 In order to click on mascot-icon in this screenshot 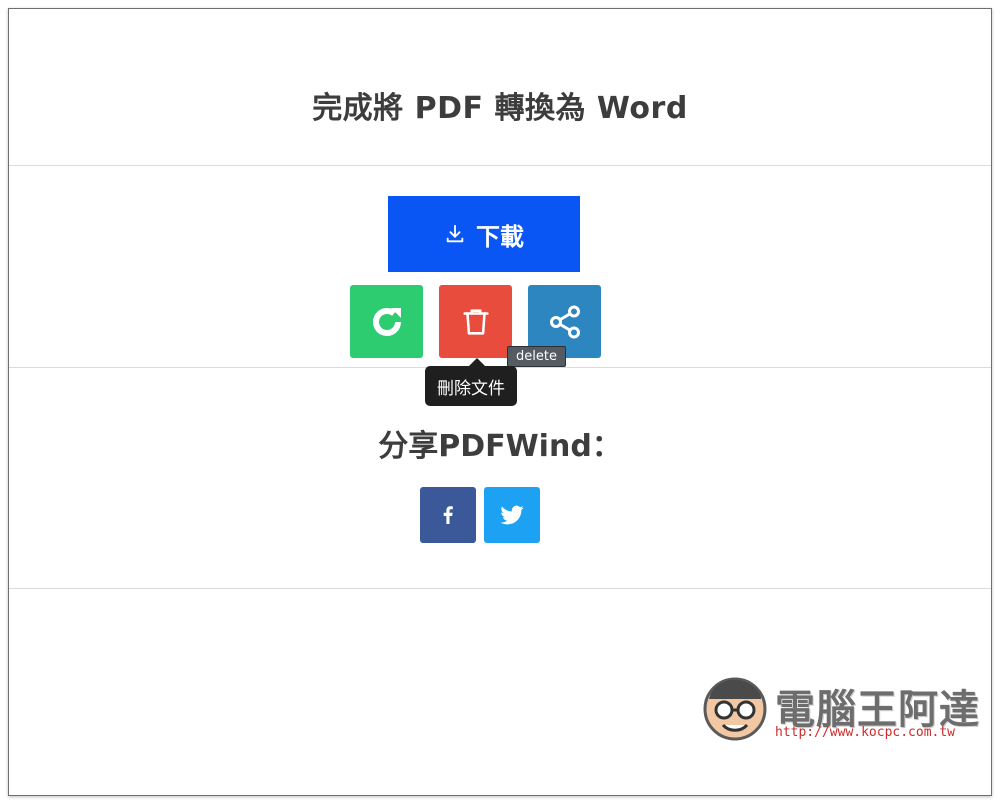, I will do `click(735, 709)`.